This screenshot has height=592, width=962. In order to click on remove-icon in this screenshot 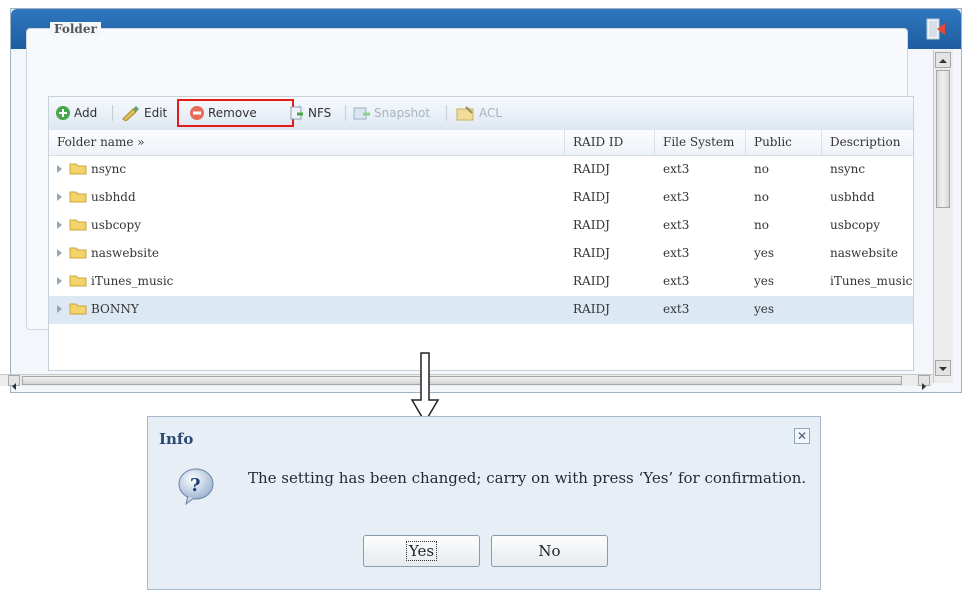, I will do `click(197, 113)`.